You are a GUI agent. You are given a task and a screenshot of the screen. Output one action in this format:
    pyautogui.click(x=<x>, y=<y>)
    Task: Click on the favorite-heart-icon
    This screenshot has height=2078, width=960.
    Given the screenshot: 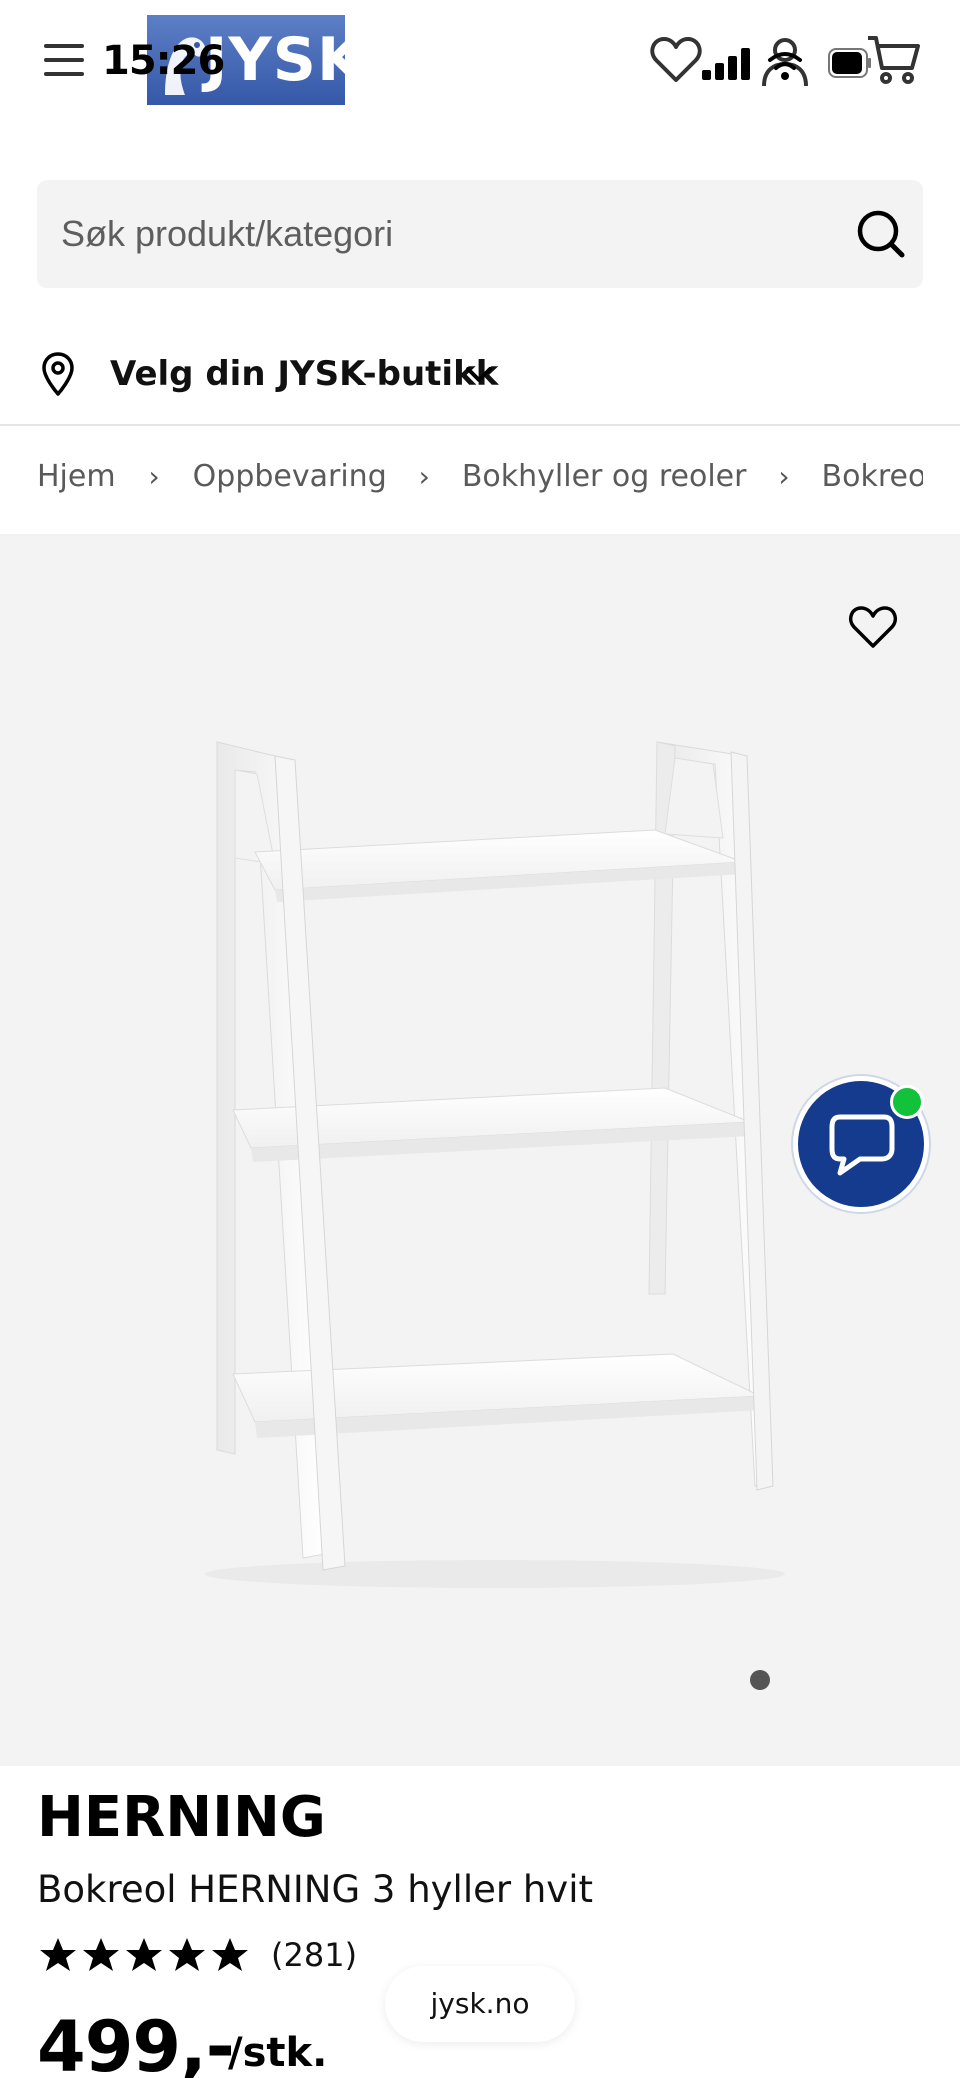 What is the action you would take?
    pyautogui.click(x=873, y=627)
    